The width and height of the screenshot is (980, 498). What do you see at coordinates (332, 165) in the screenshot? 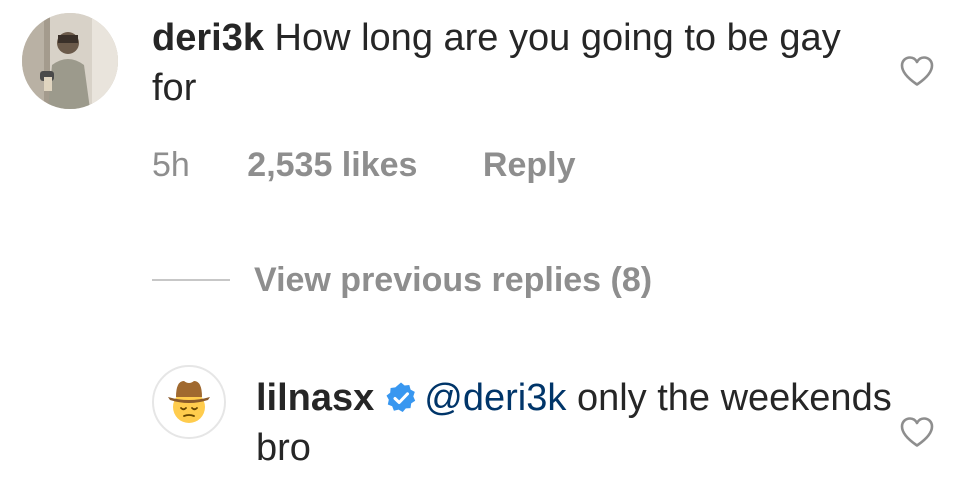
I see `comment-likes-count: 2,535 likes` at bounding box center [332, 165].